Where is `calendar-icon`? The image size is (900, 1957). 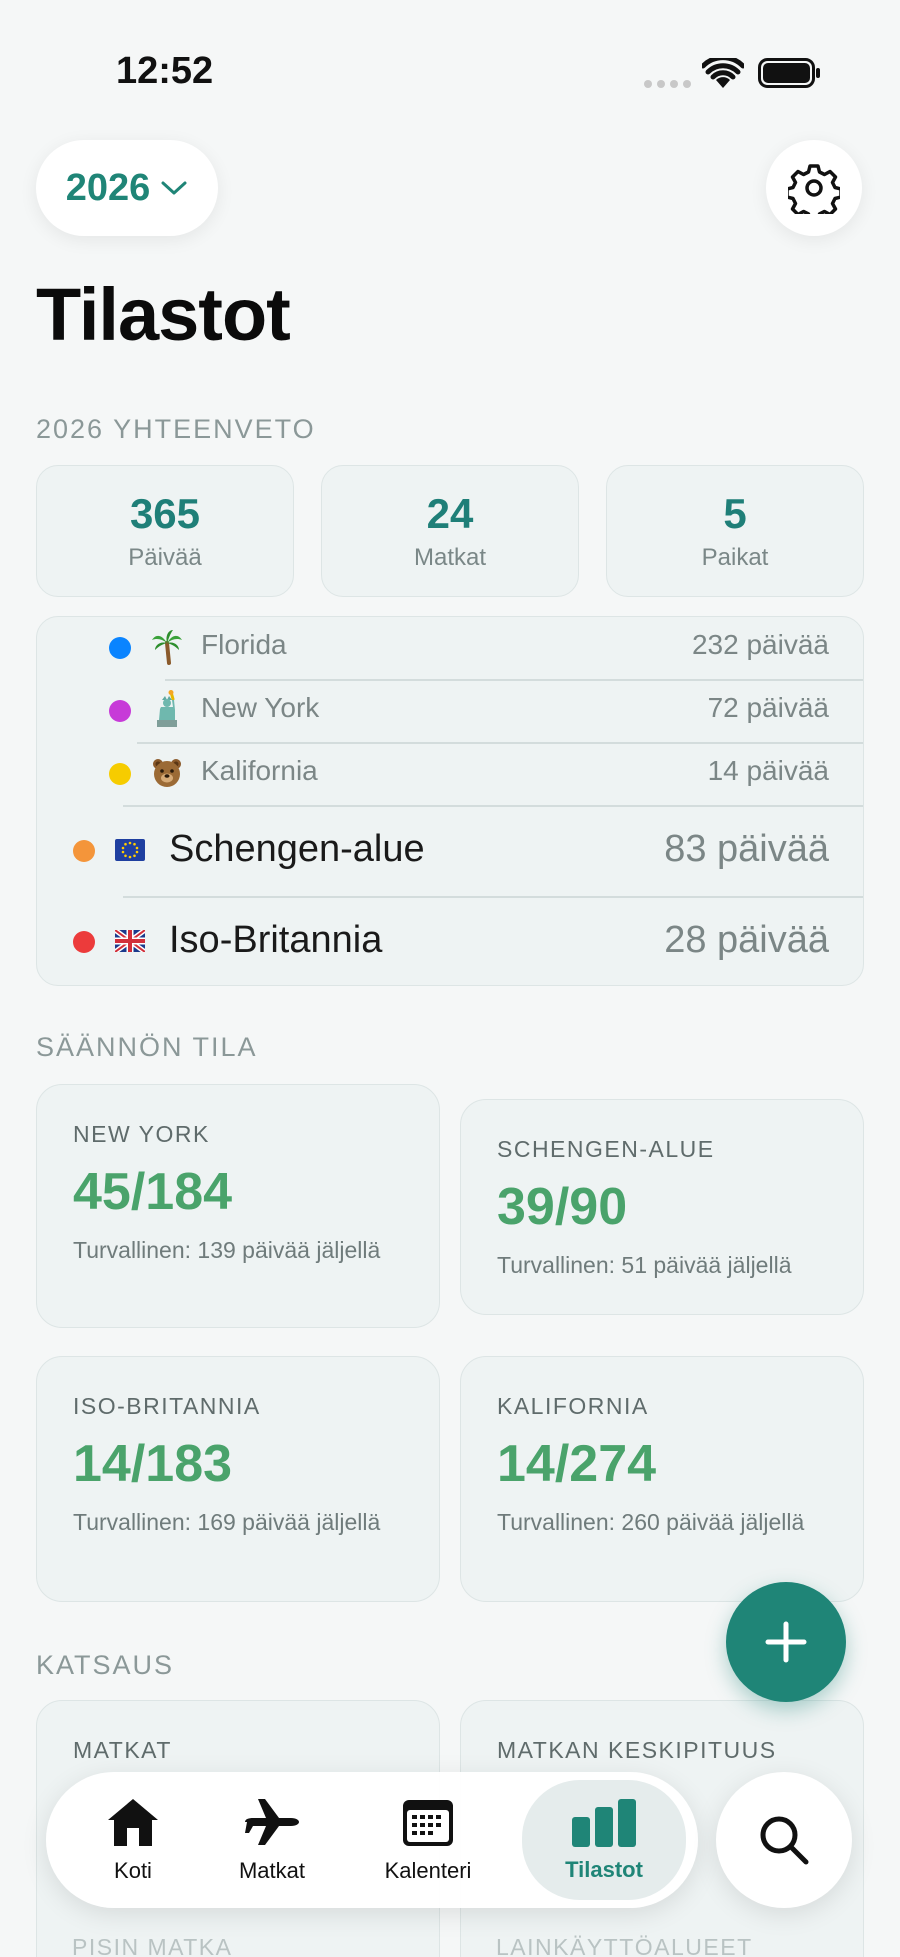 calendar-icon is located at coordinates (428, 1823).